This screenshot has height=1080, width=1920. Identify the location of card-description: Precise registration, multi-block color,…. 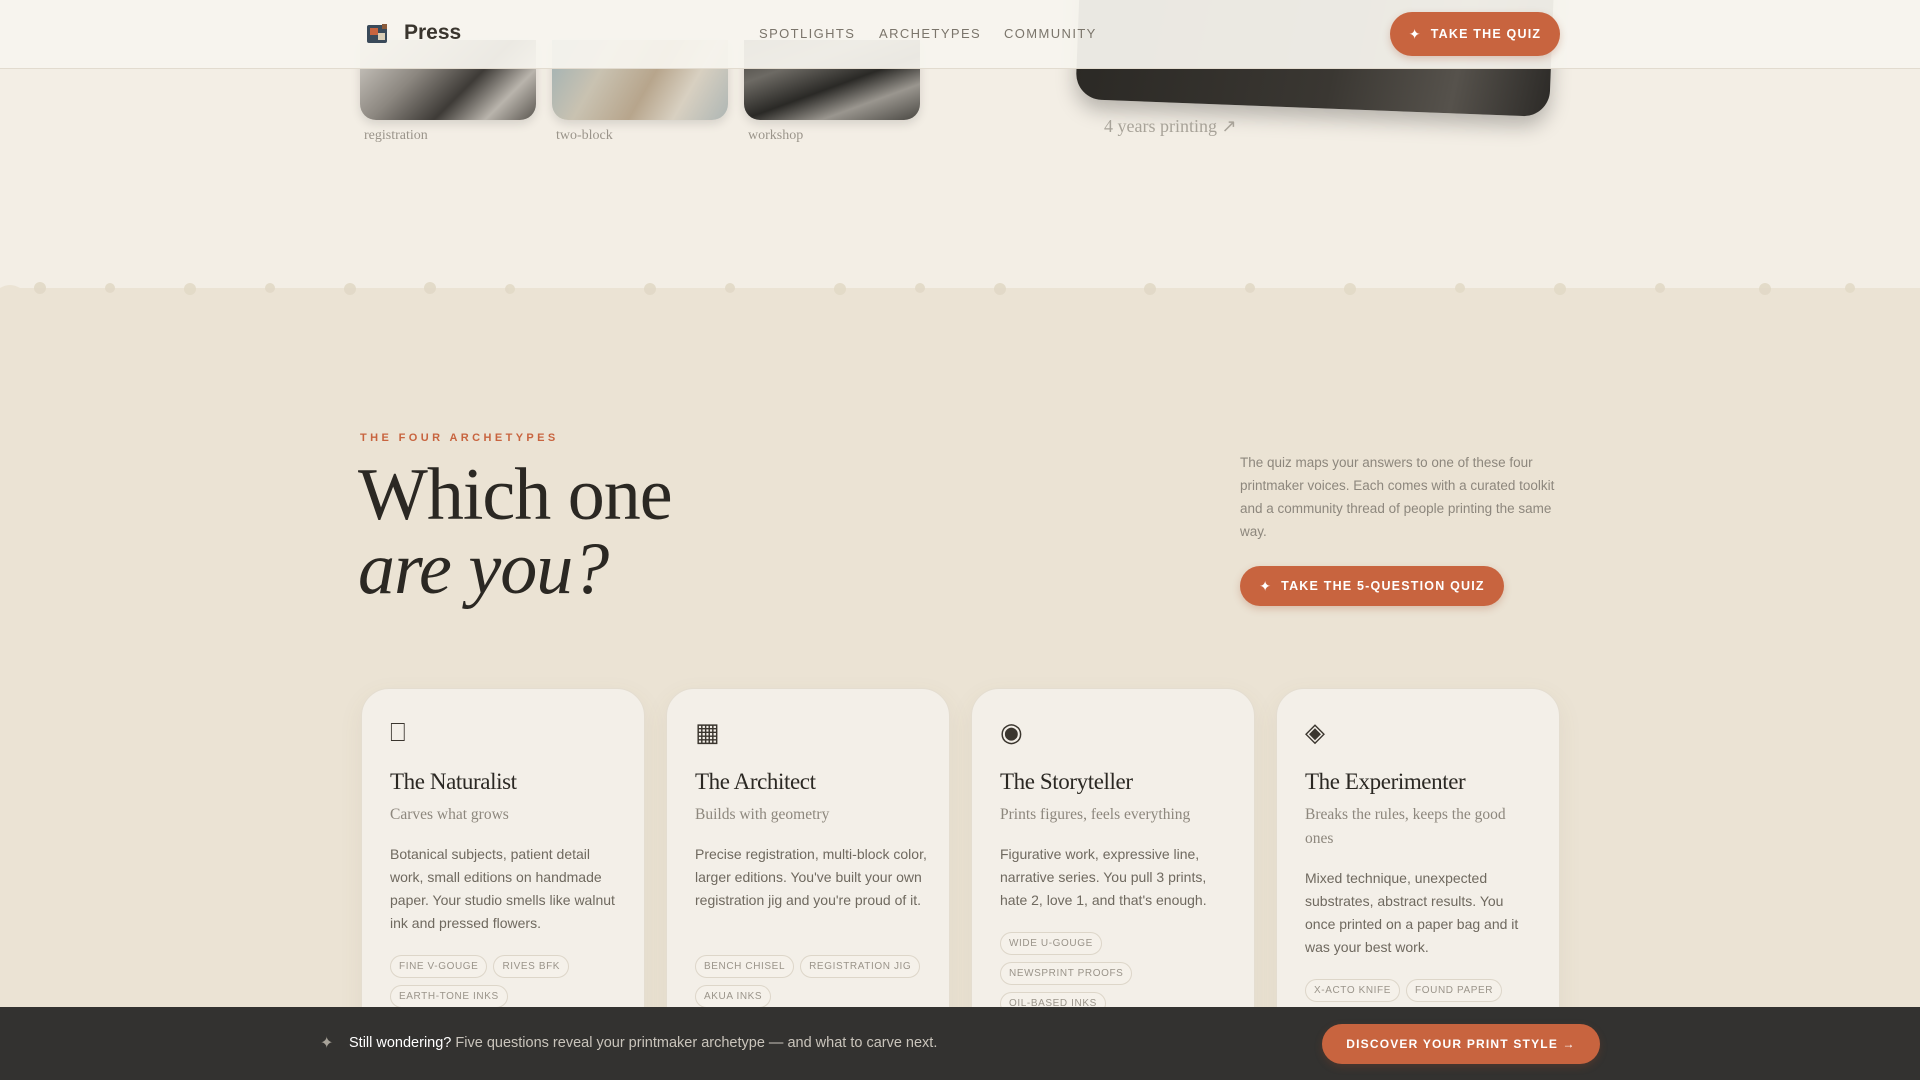
(811, 877).